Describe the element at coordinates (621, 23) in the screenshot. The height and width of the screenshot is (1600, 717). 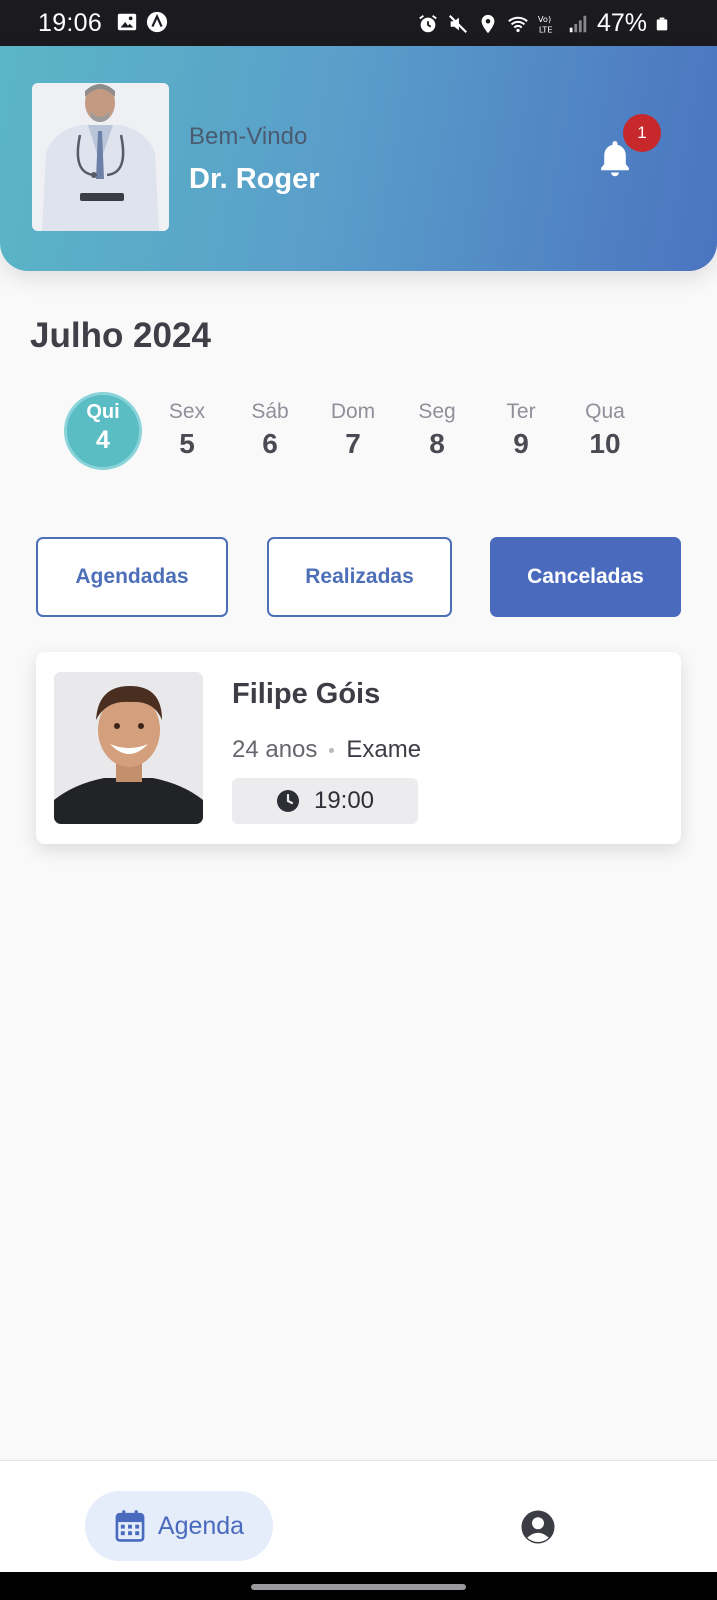
I see `battery-percent: 47%` at that location.